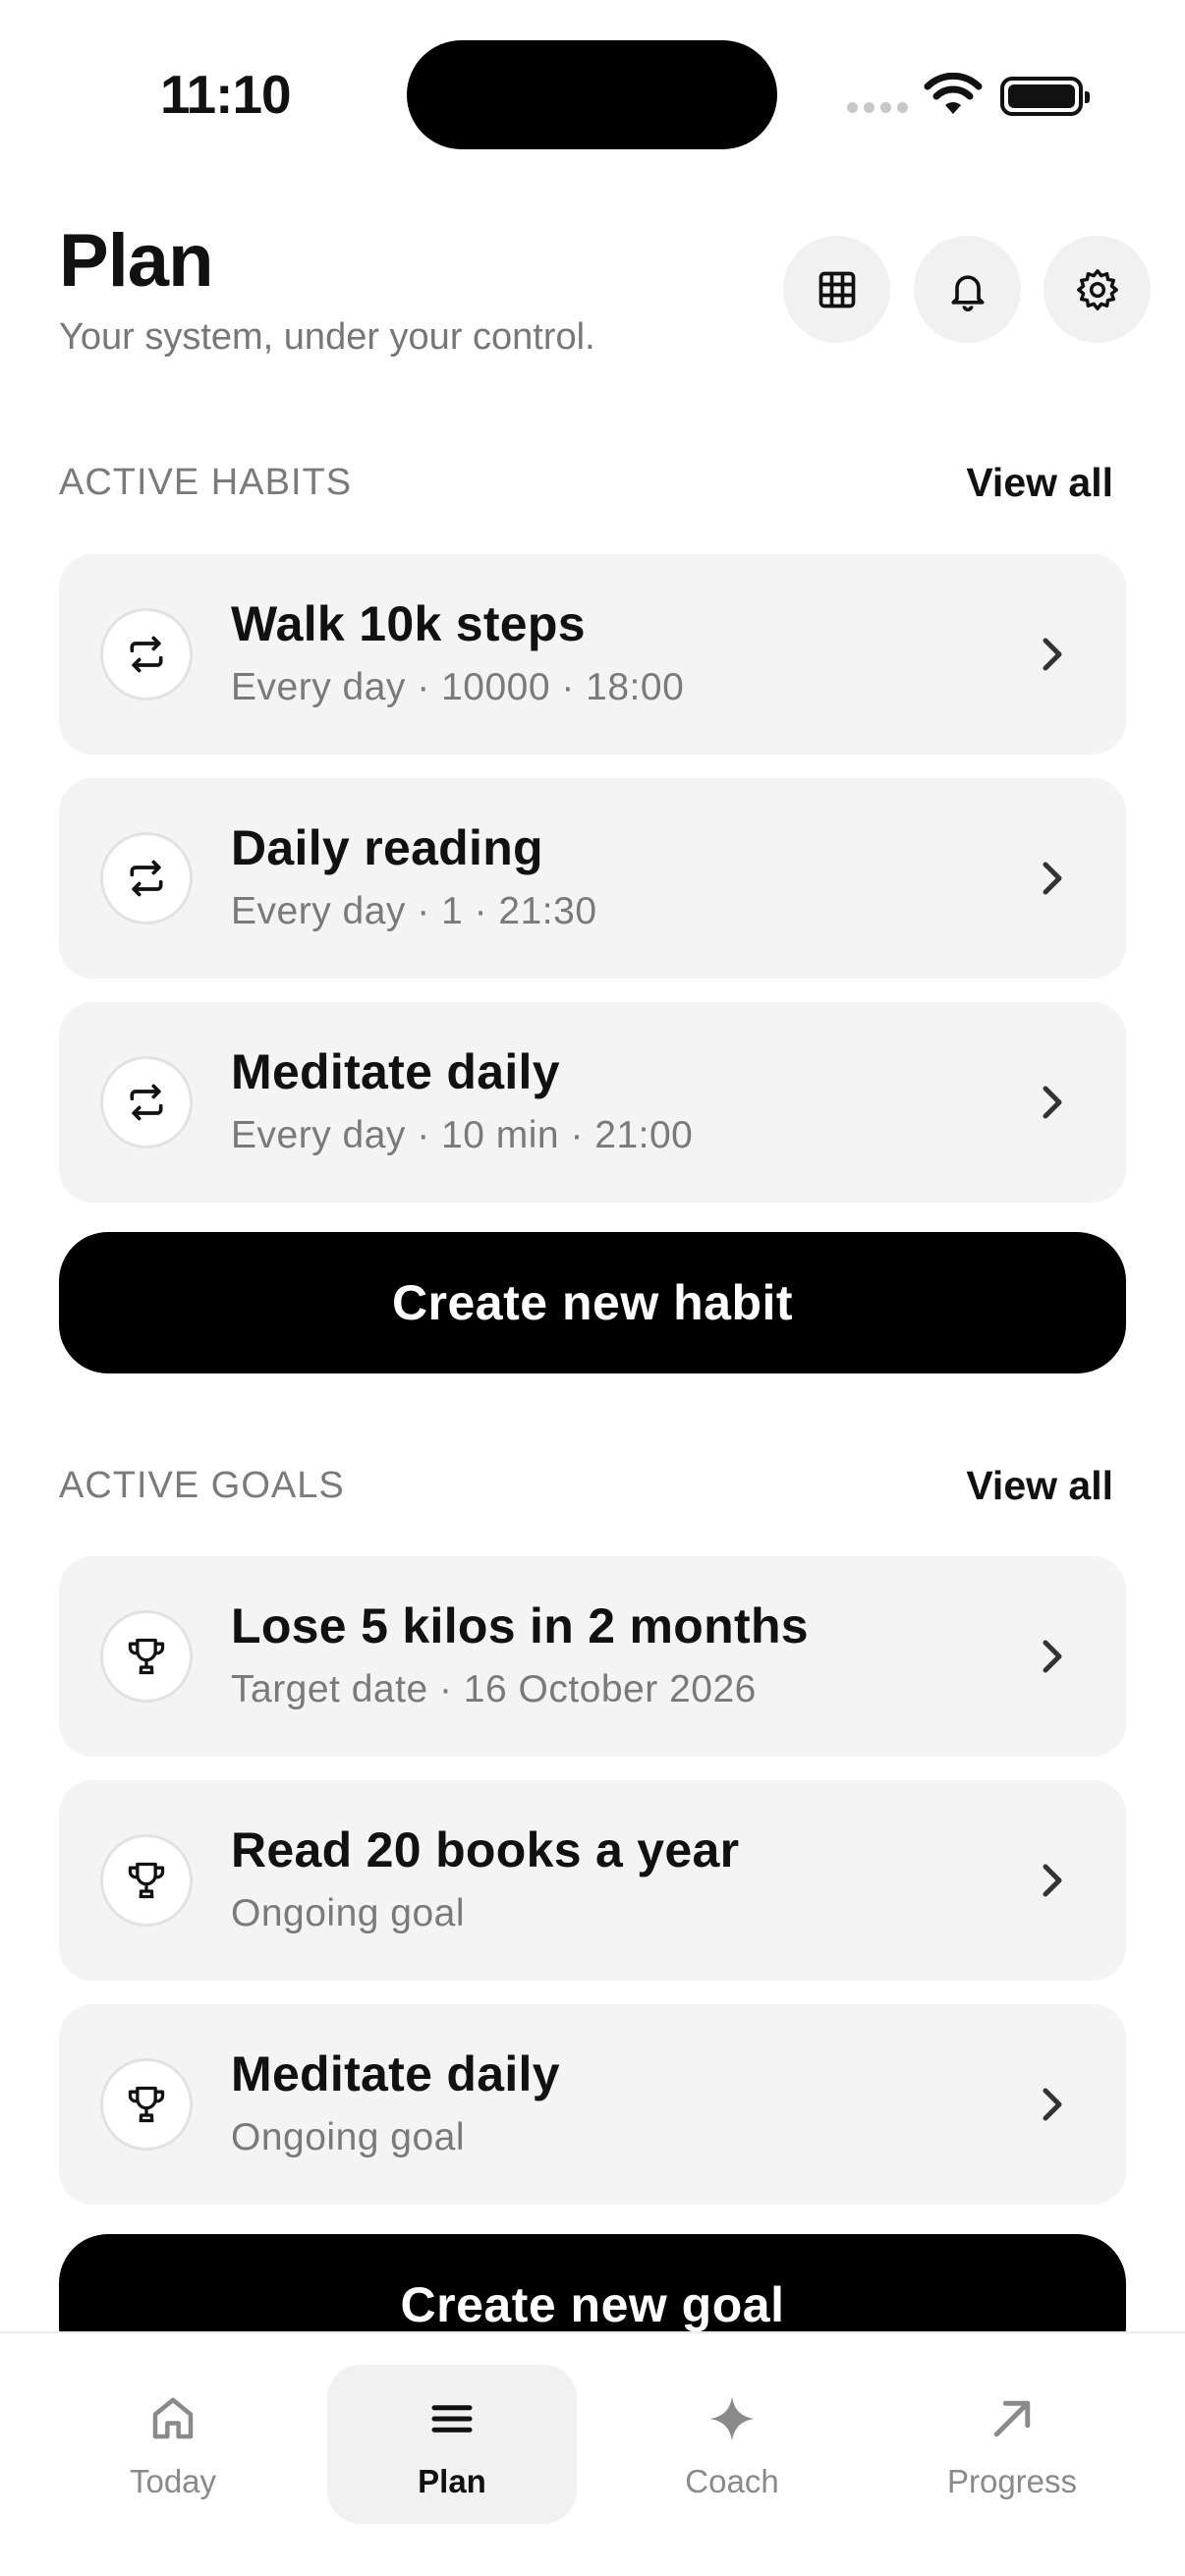  I want to click on notifications-button, so click(968, 289).